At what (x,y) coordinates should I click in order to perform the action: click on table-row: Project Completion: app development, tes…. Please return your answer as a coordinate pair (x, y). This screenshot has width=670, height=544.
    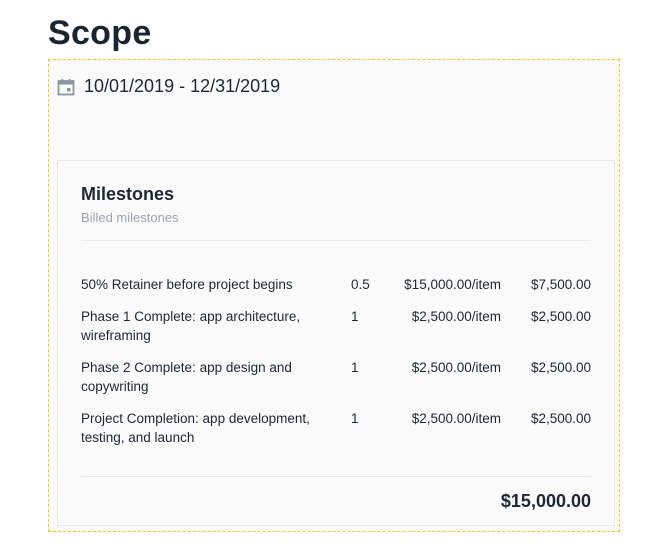
    Looking at the image, I should click on (336, 428).